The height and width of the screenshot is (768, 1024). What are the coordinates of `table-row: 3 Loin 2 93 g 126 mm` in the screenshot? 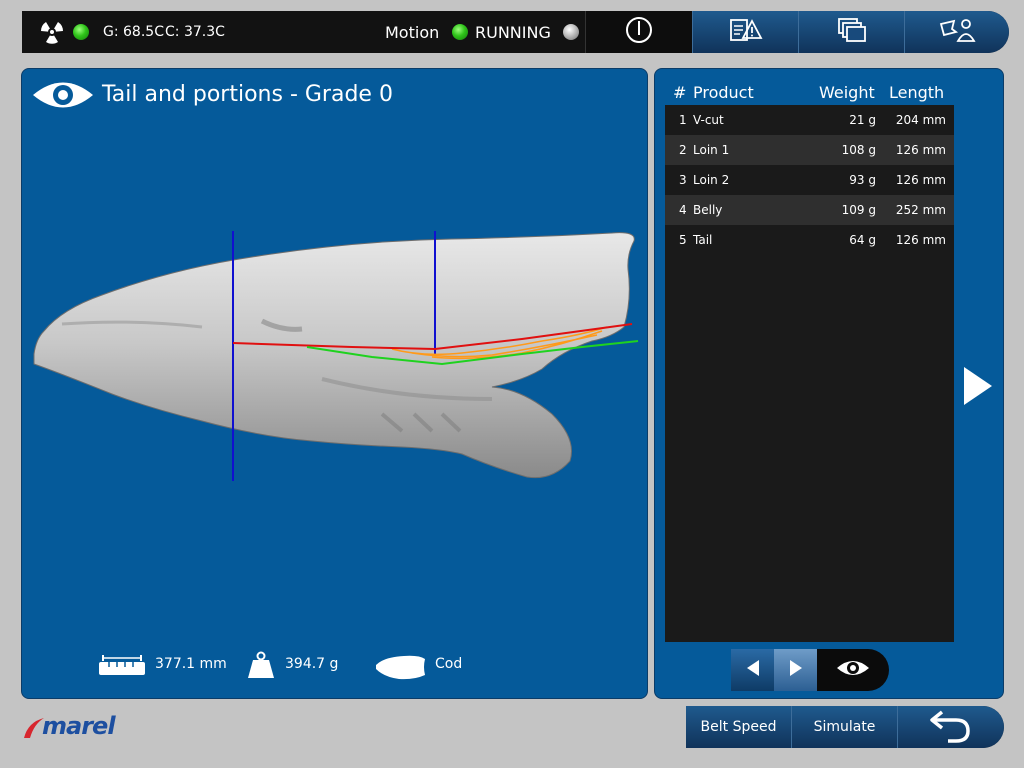 It's located at (809, 180).